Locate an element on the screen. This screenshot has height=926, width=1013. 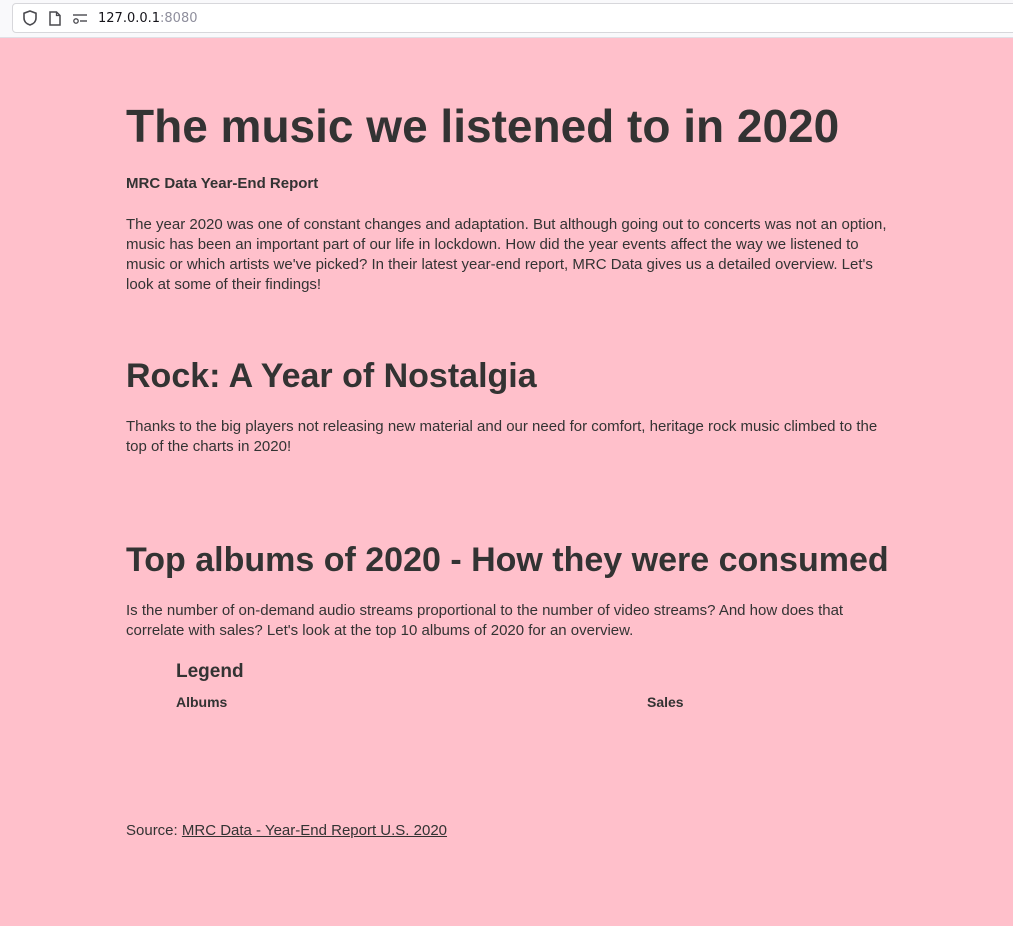
source-link: MRC Data - Year-End Report U.S. 2020 is located at coordinates (314, 830).